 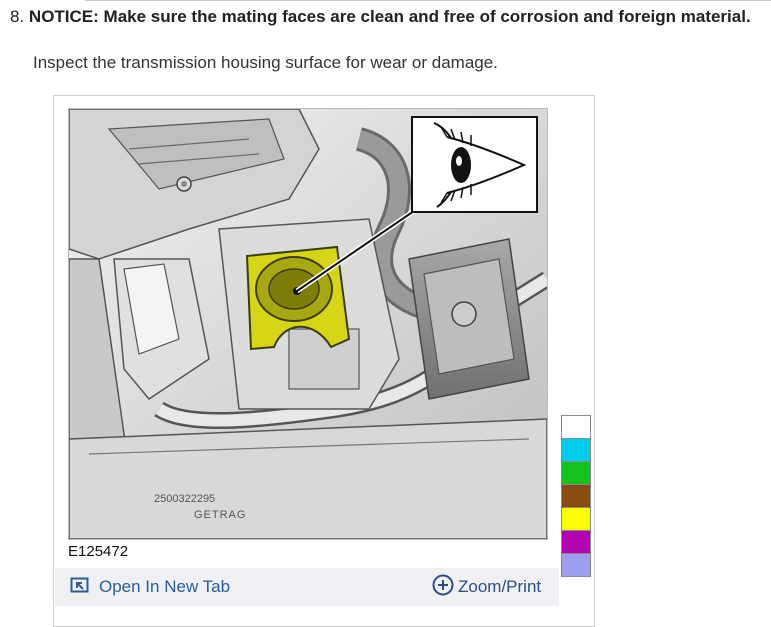 I want to click on top-divider, so click(x=428, y=0).